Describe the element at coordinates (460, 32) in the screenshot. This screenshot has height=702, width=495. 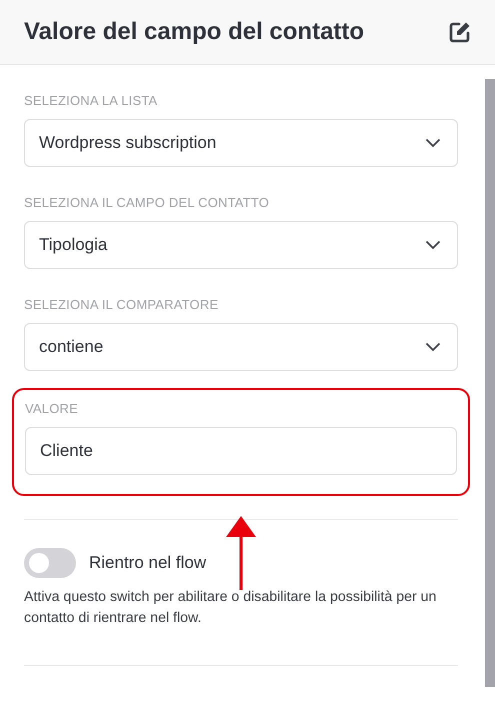
I see `edit-icon` at that location.